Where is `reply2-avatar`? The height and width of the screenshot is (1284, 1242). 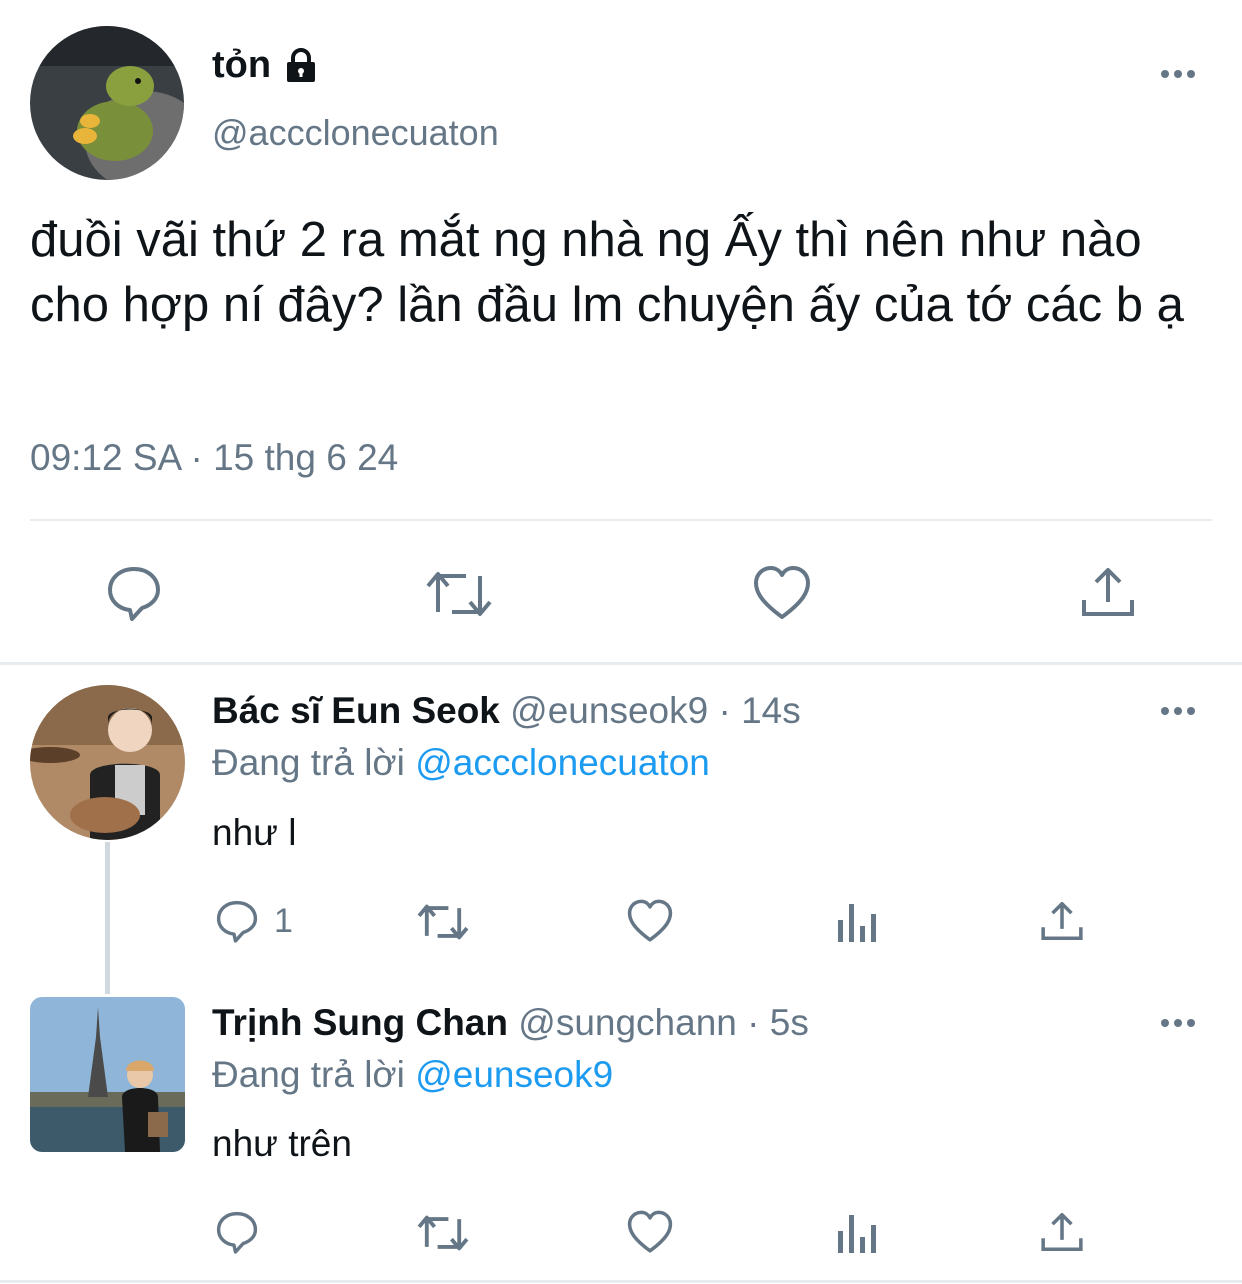 reply2-avatar is located at coordinates (107, 1074).